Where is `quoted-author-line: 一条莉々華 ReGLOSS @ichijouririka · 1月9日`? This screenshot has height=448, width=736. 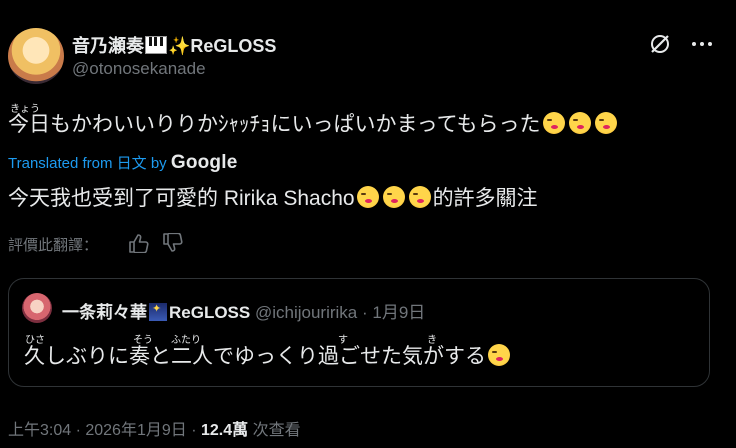 quoted-author-line: 一条莉々華 ReGLOSS @ichijouririka · 1月9日 is located at coordinates (243, 310).